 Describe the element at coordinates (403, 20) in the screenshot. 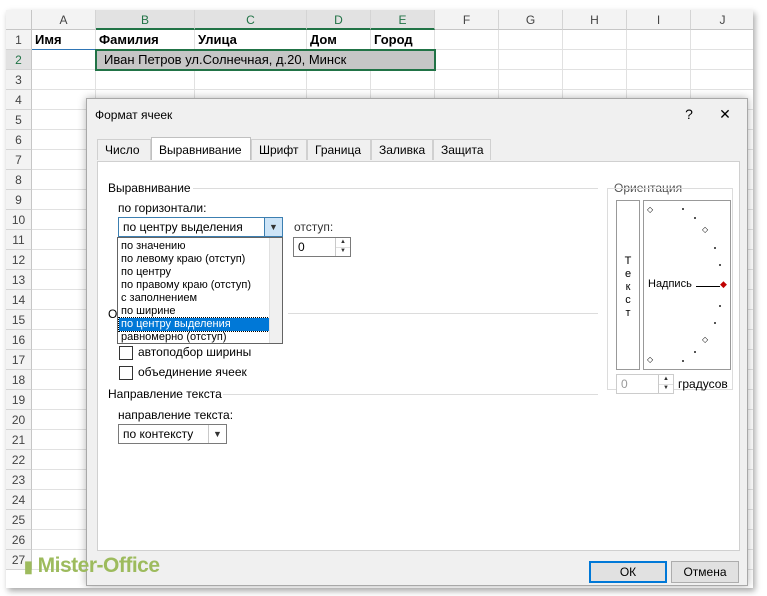

I see `column-header-e: E` at that location.